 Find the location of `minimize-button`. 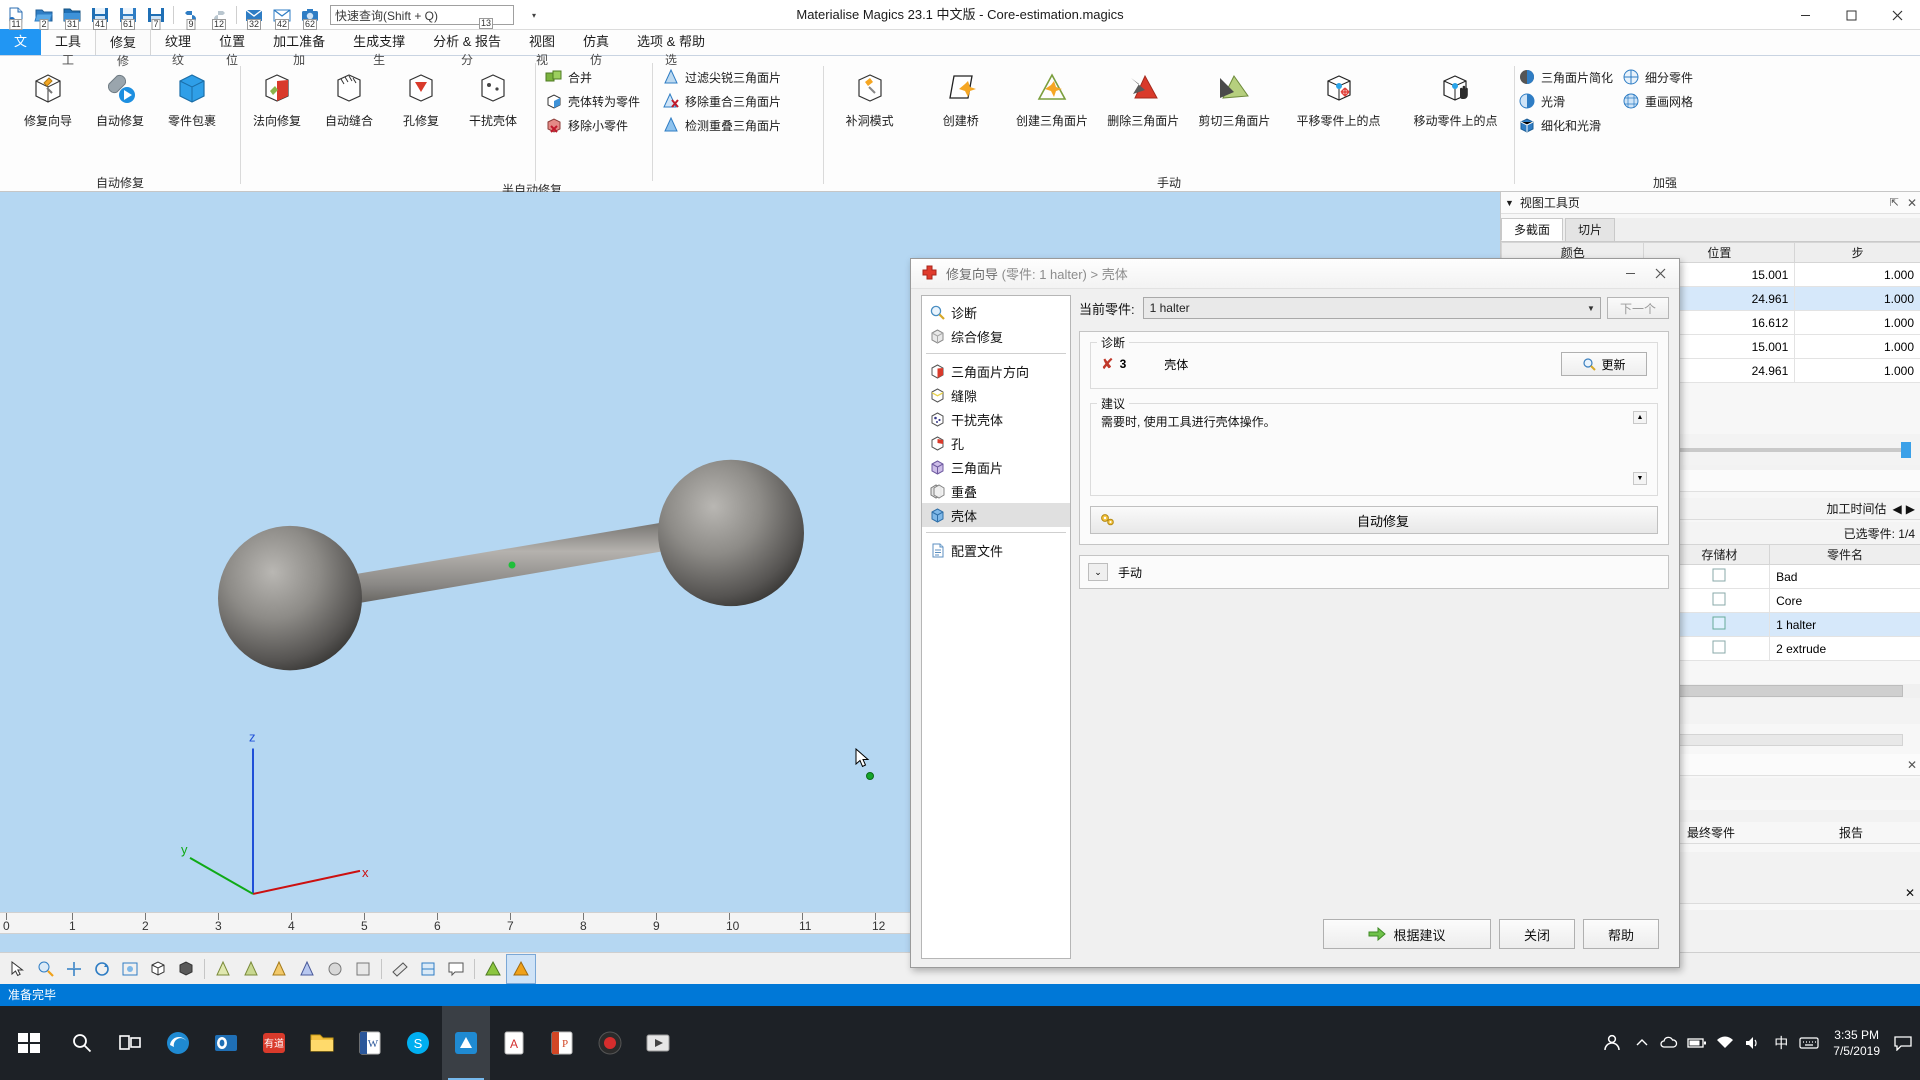

minimize-button is located at coordinates (1805, 15).